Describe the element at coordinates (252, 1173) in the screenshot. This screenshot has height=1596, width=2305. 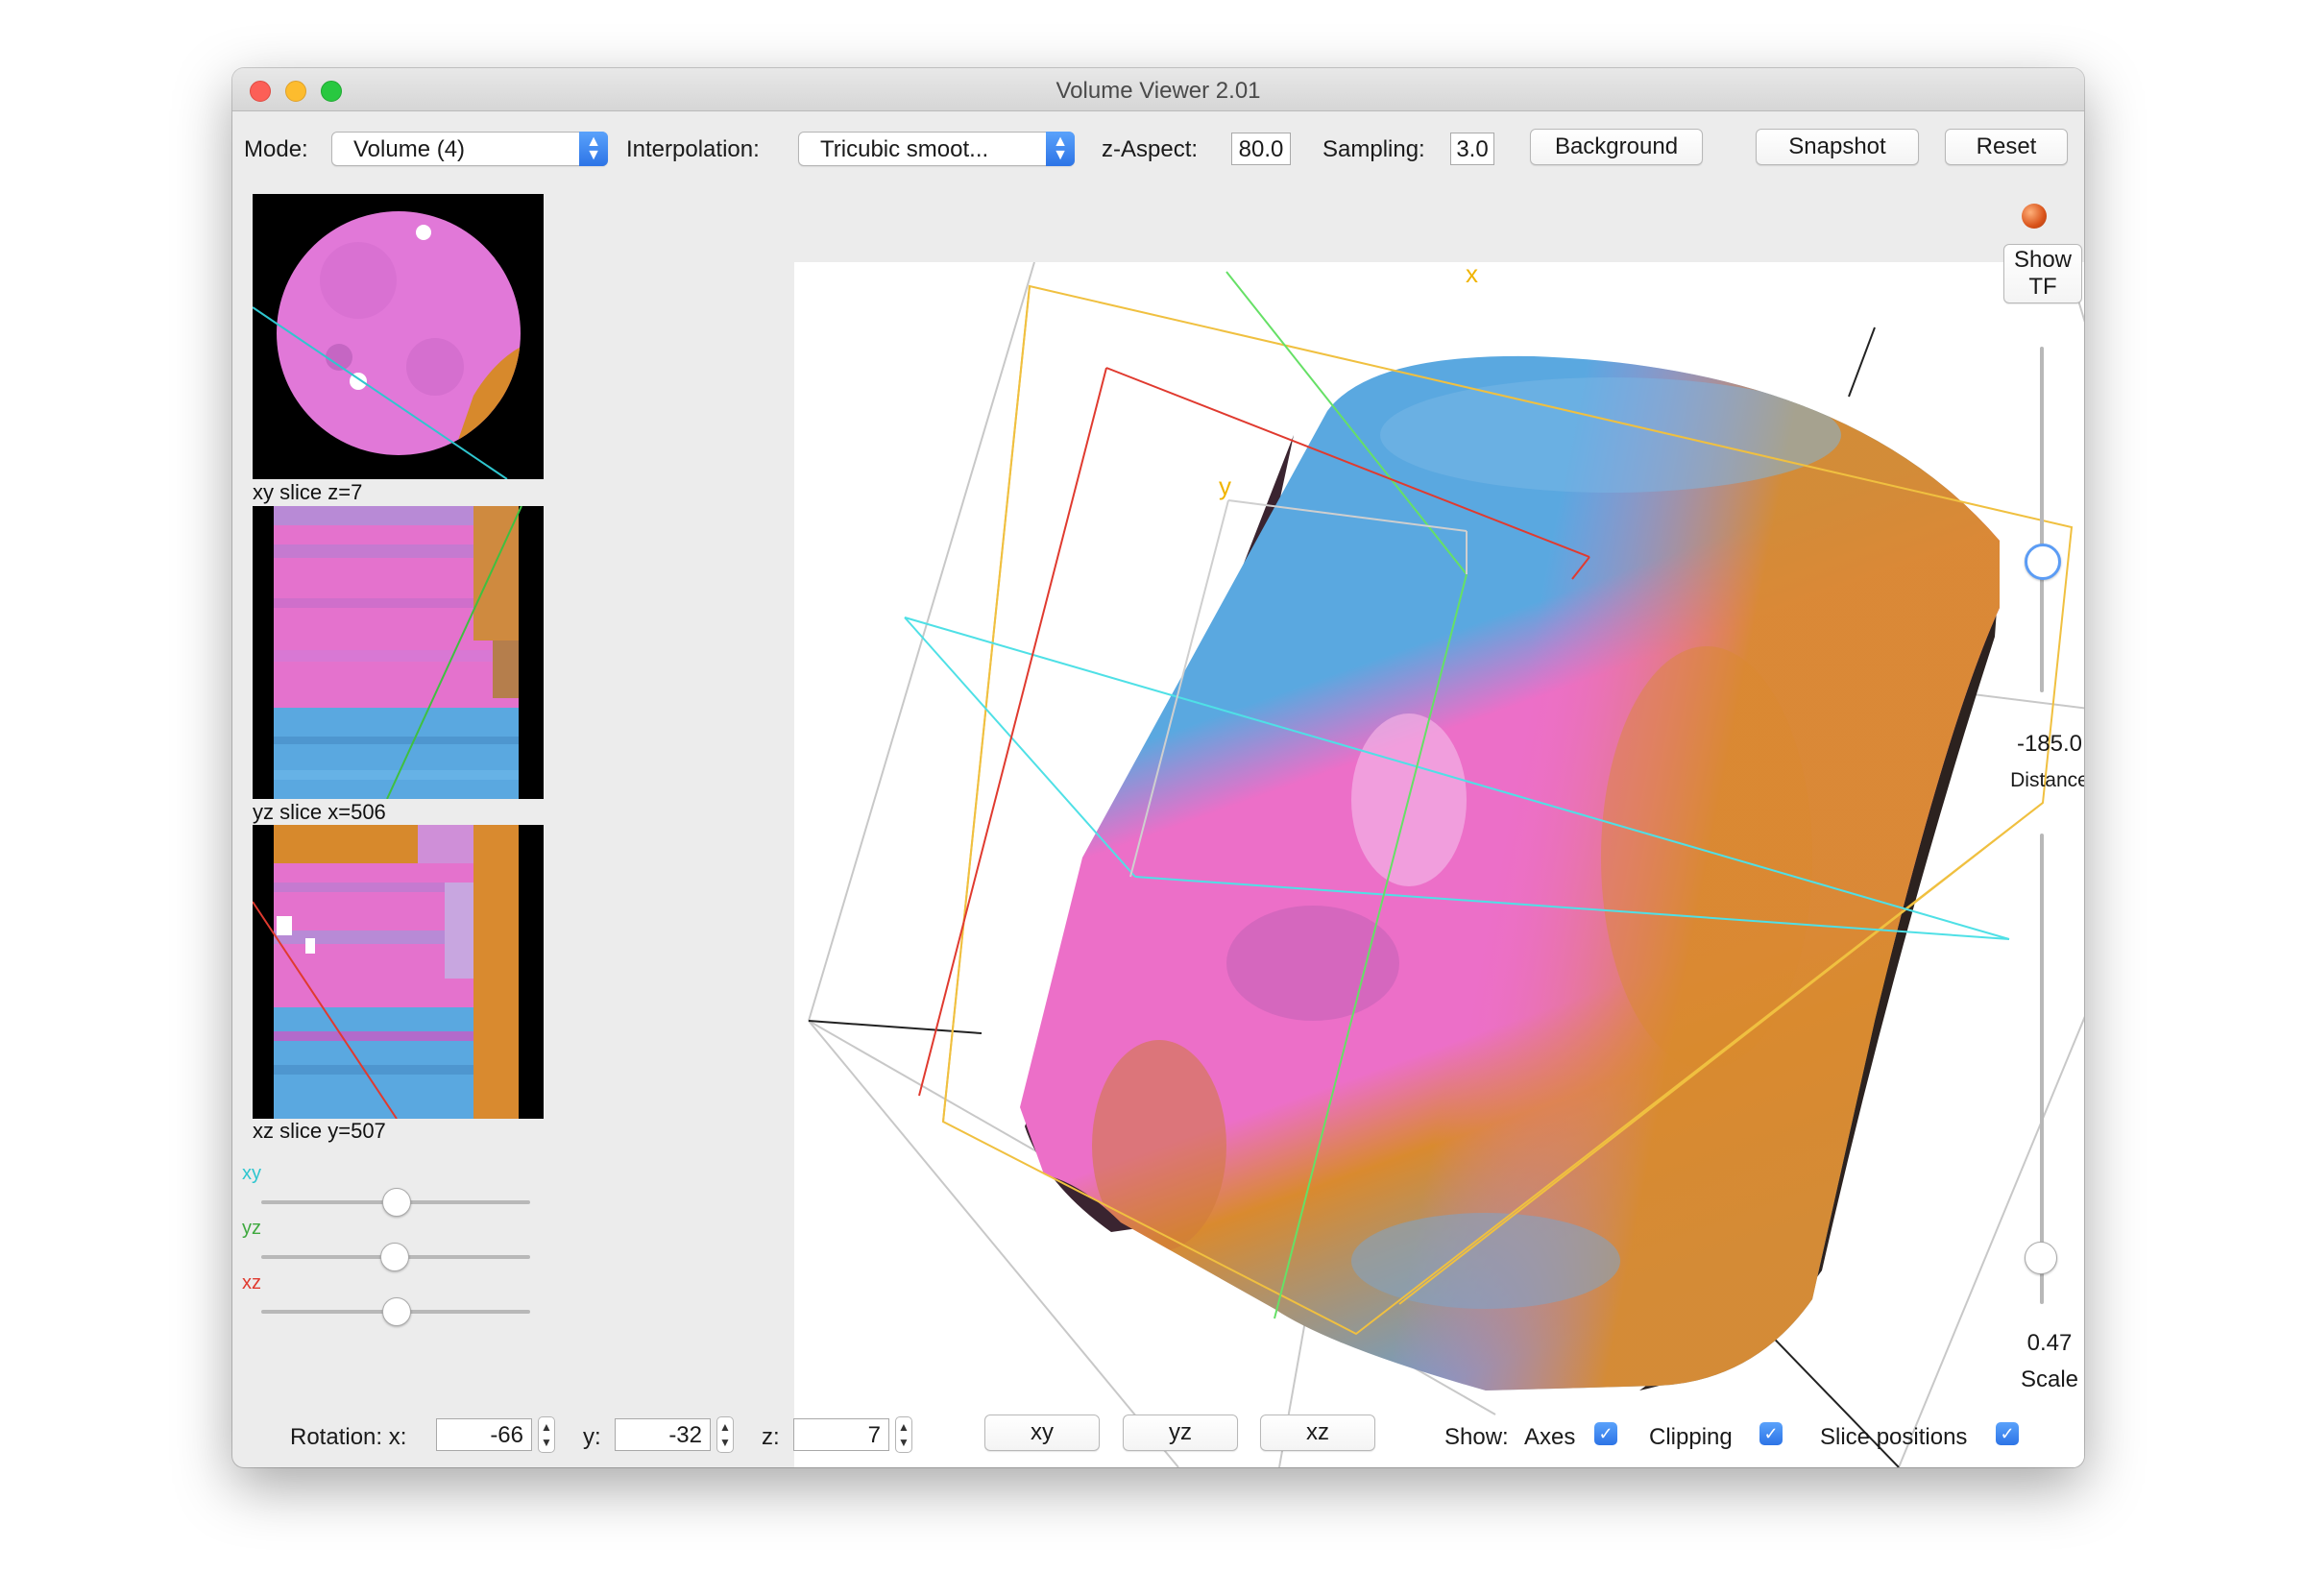
I see `xy-slider-label: xy` at that location.